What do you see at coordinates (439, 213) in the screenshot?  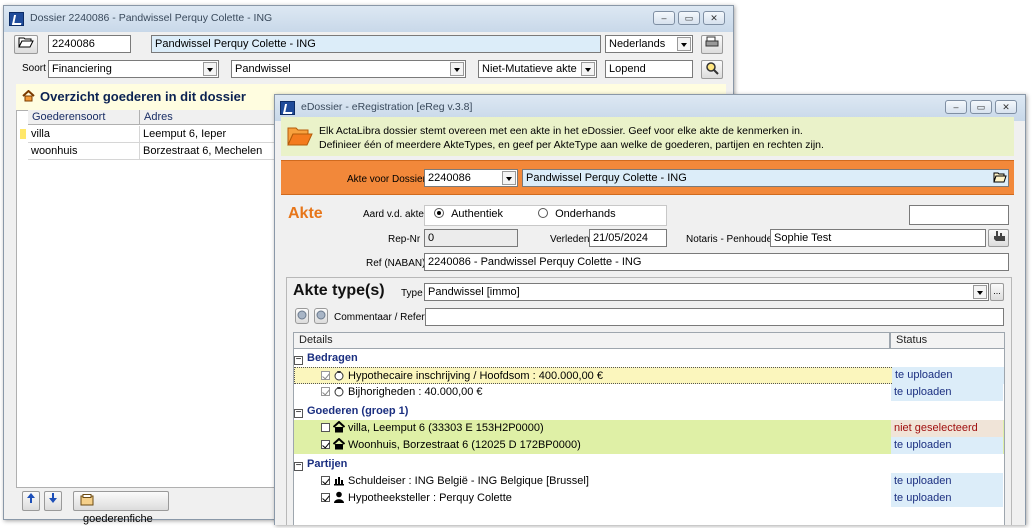 I see `radio-selected-icon` at bounding box center [439, 213].